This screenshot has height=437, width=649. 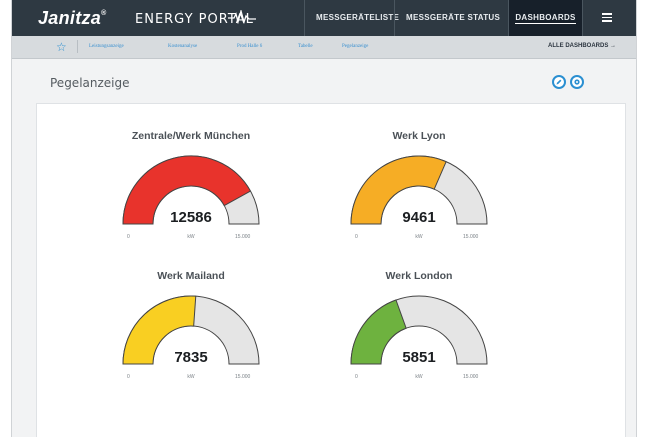 I want to click on gauge-widget: Werk Lyon 9461 0 kW 15.000, so click(x=419, y=200).